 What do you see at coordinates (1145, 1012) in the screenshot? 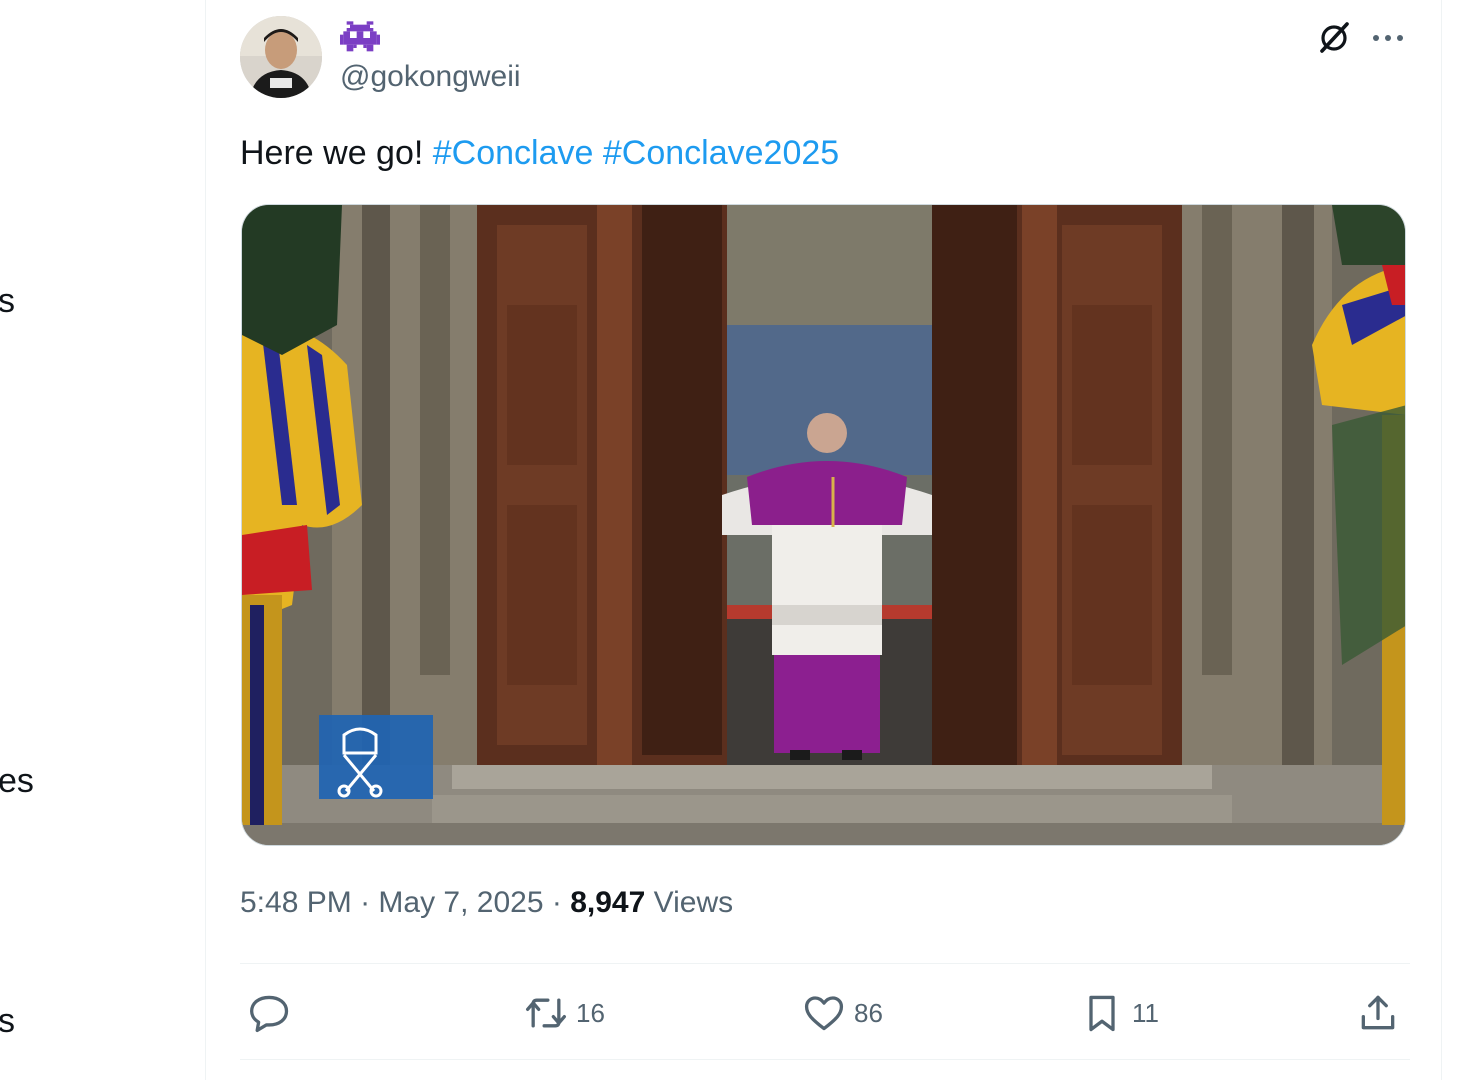
I see `bookmark-count: 11` at bounding box center [1145, 1012].